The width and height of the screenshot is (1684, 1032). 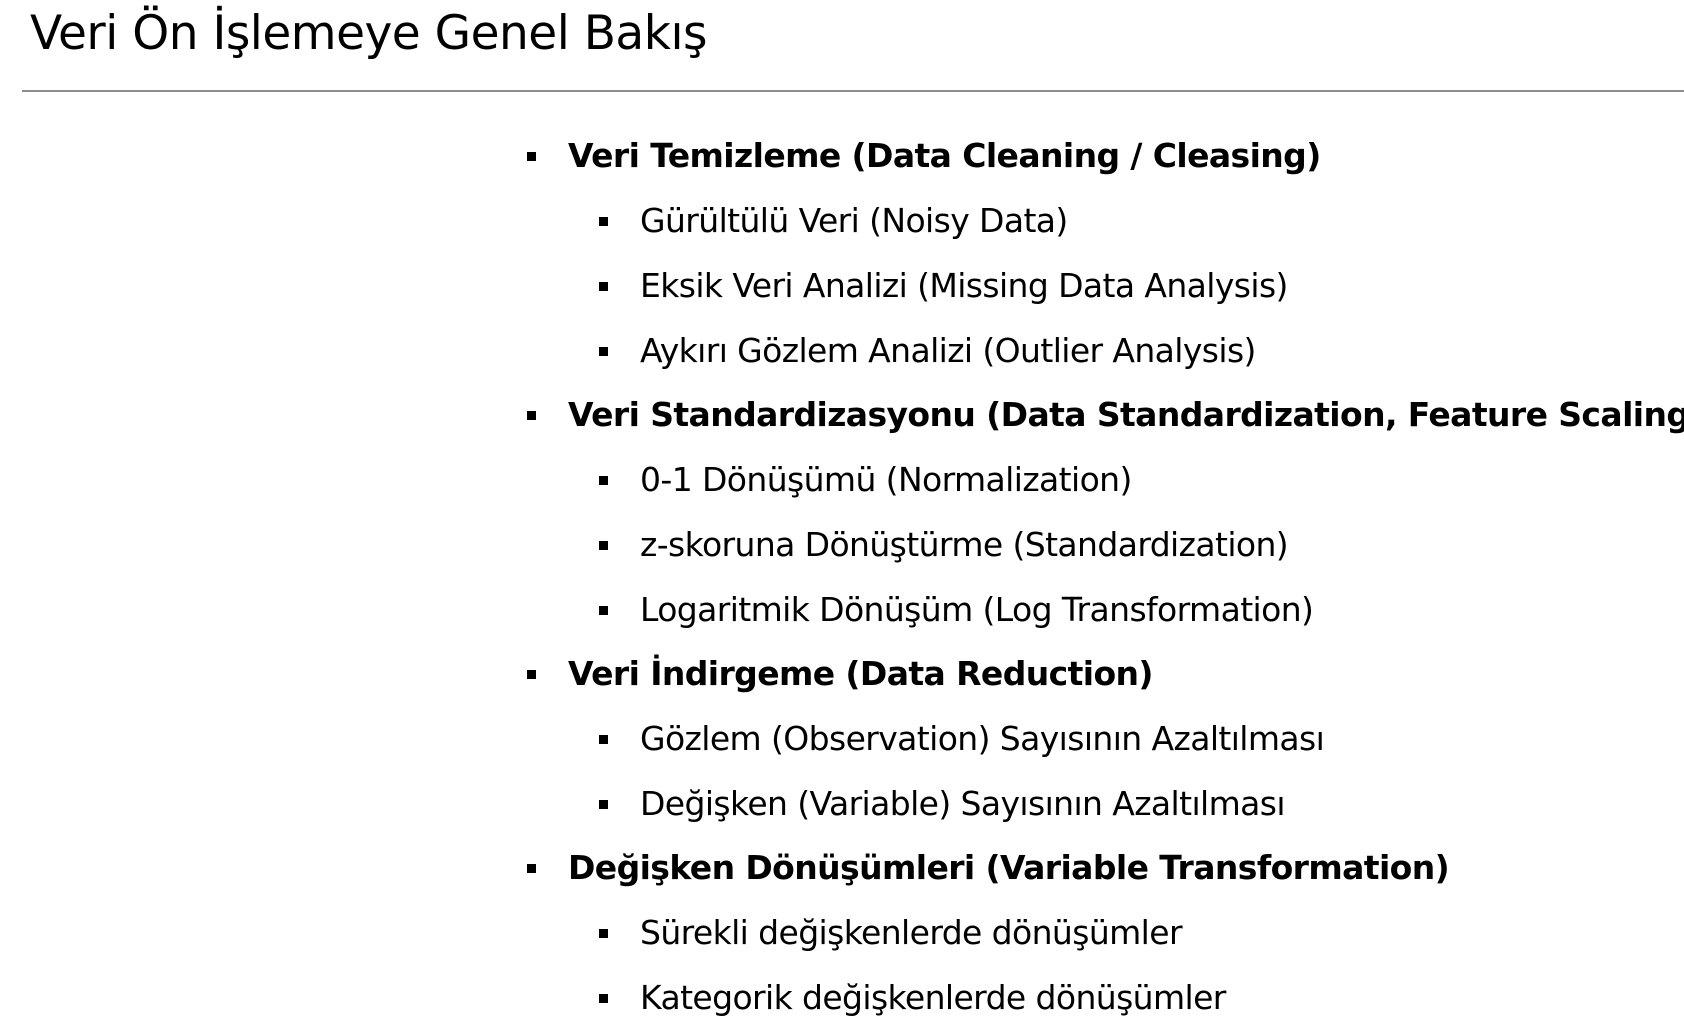 I want to click on section-label: Veri İndirgeme (Data Reduction), so click(x=861, y=673).